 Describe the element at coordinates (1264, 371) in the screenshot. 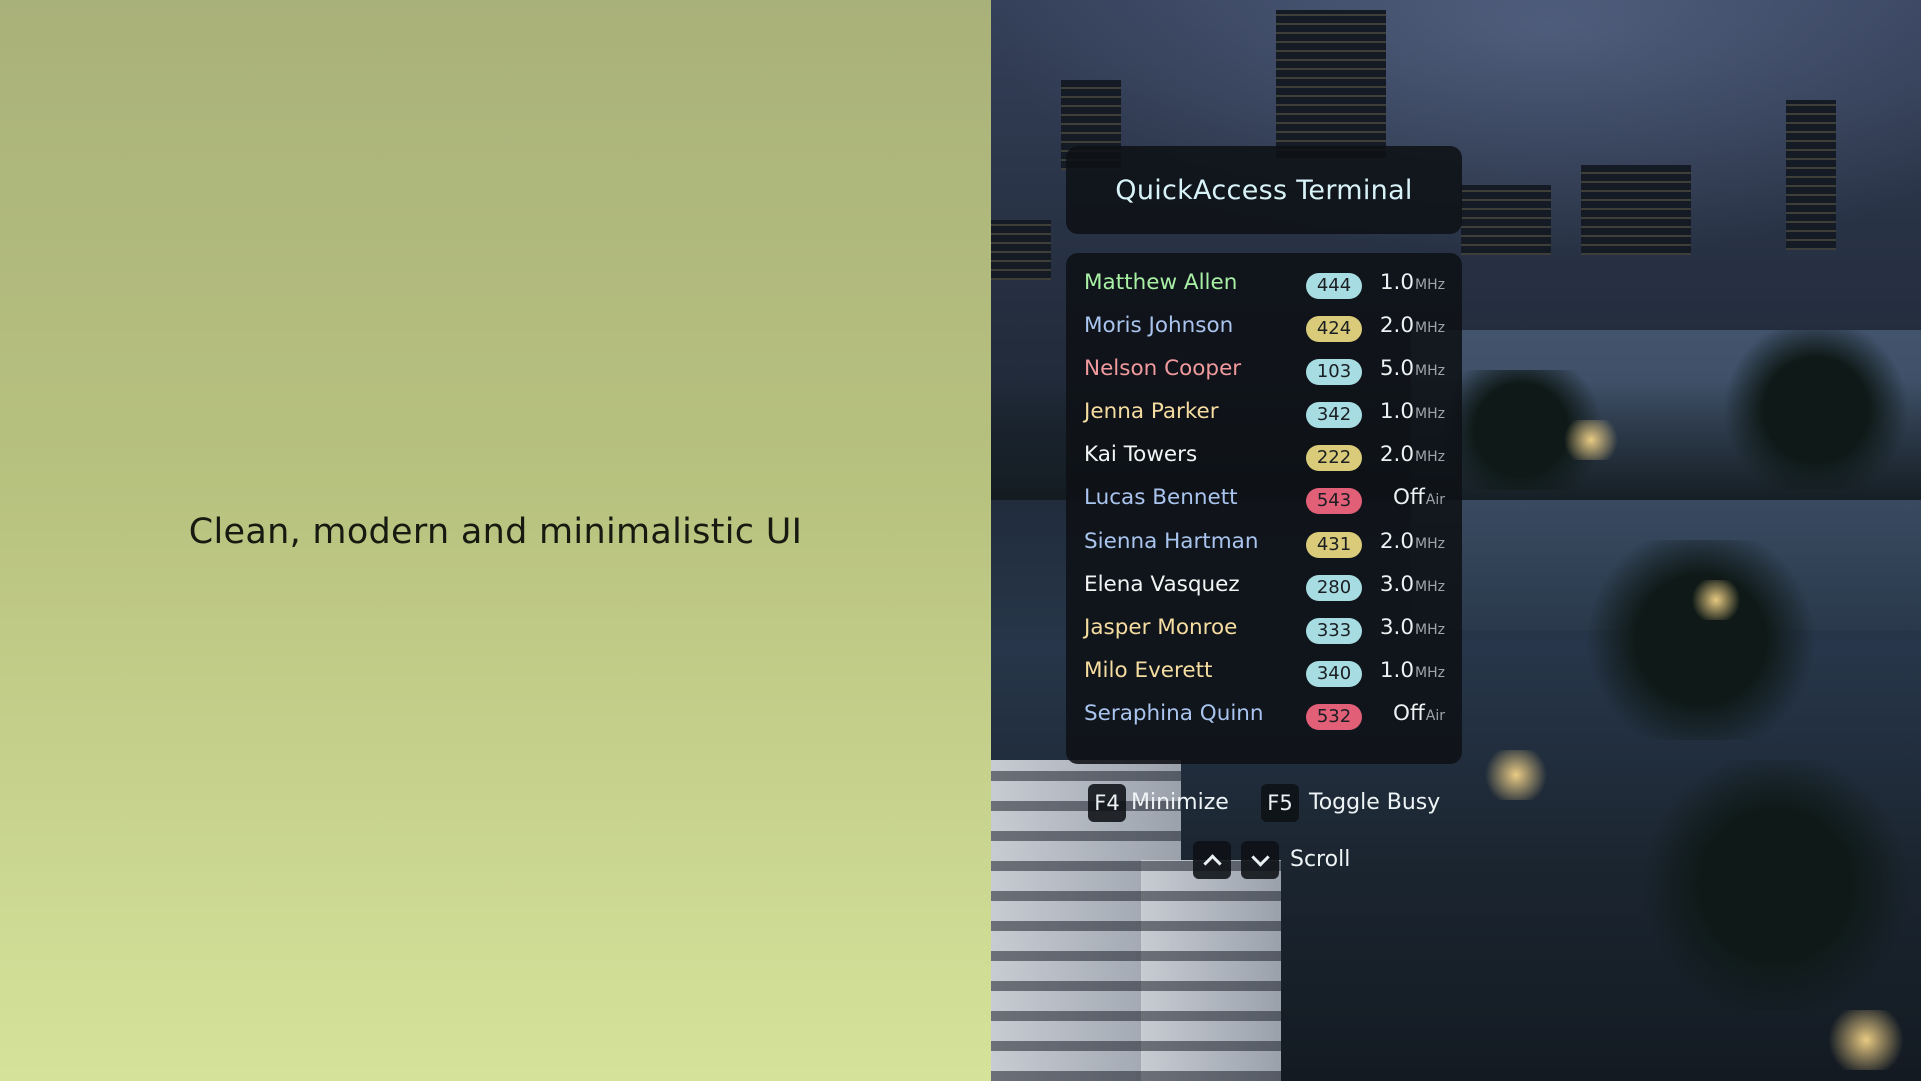

I see `player-row: Nelson Cooper 103 5.0MHz` at that location.